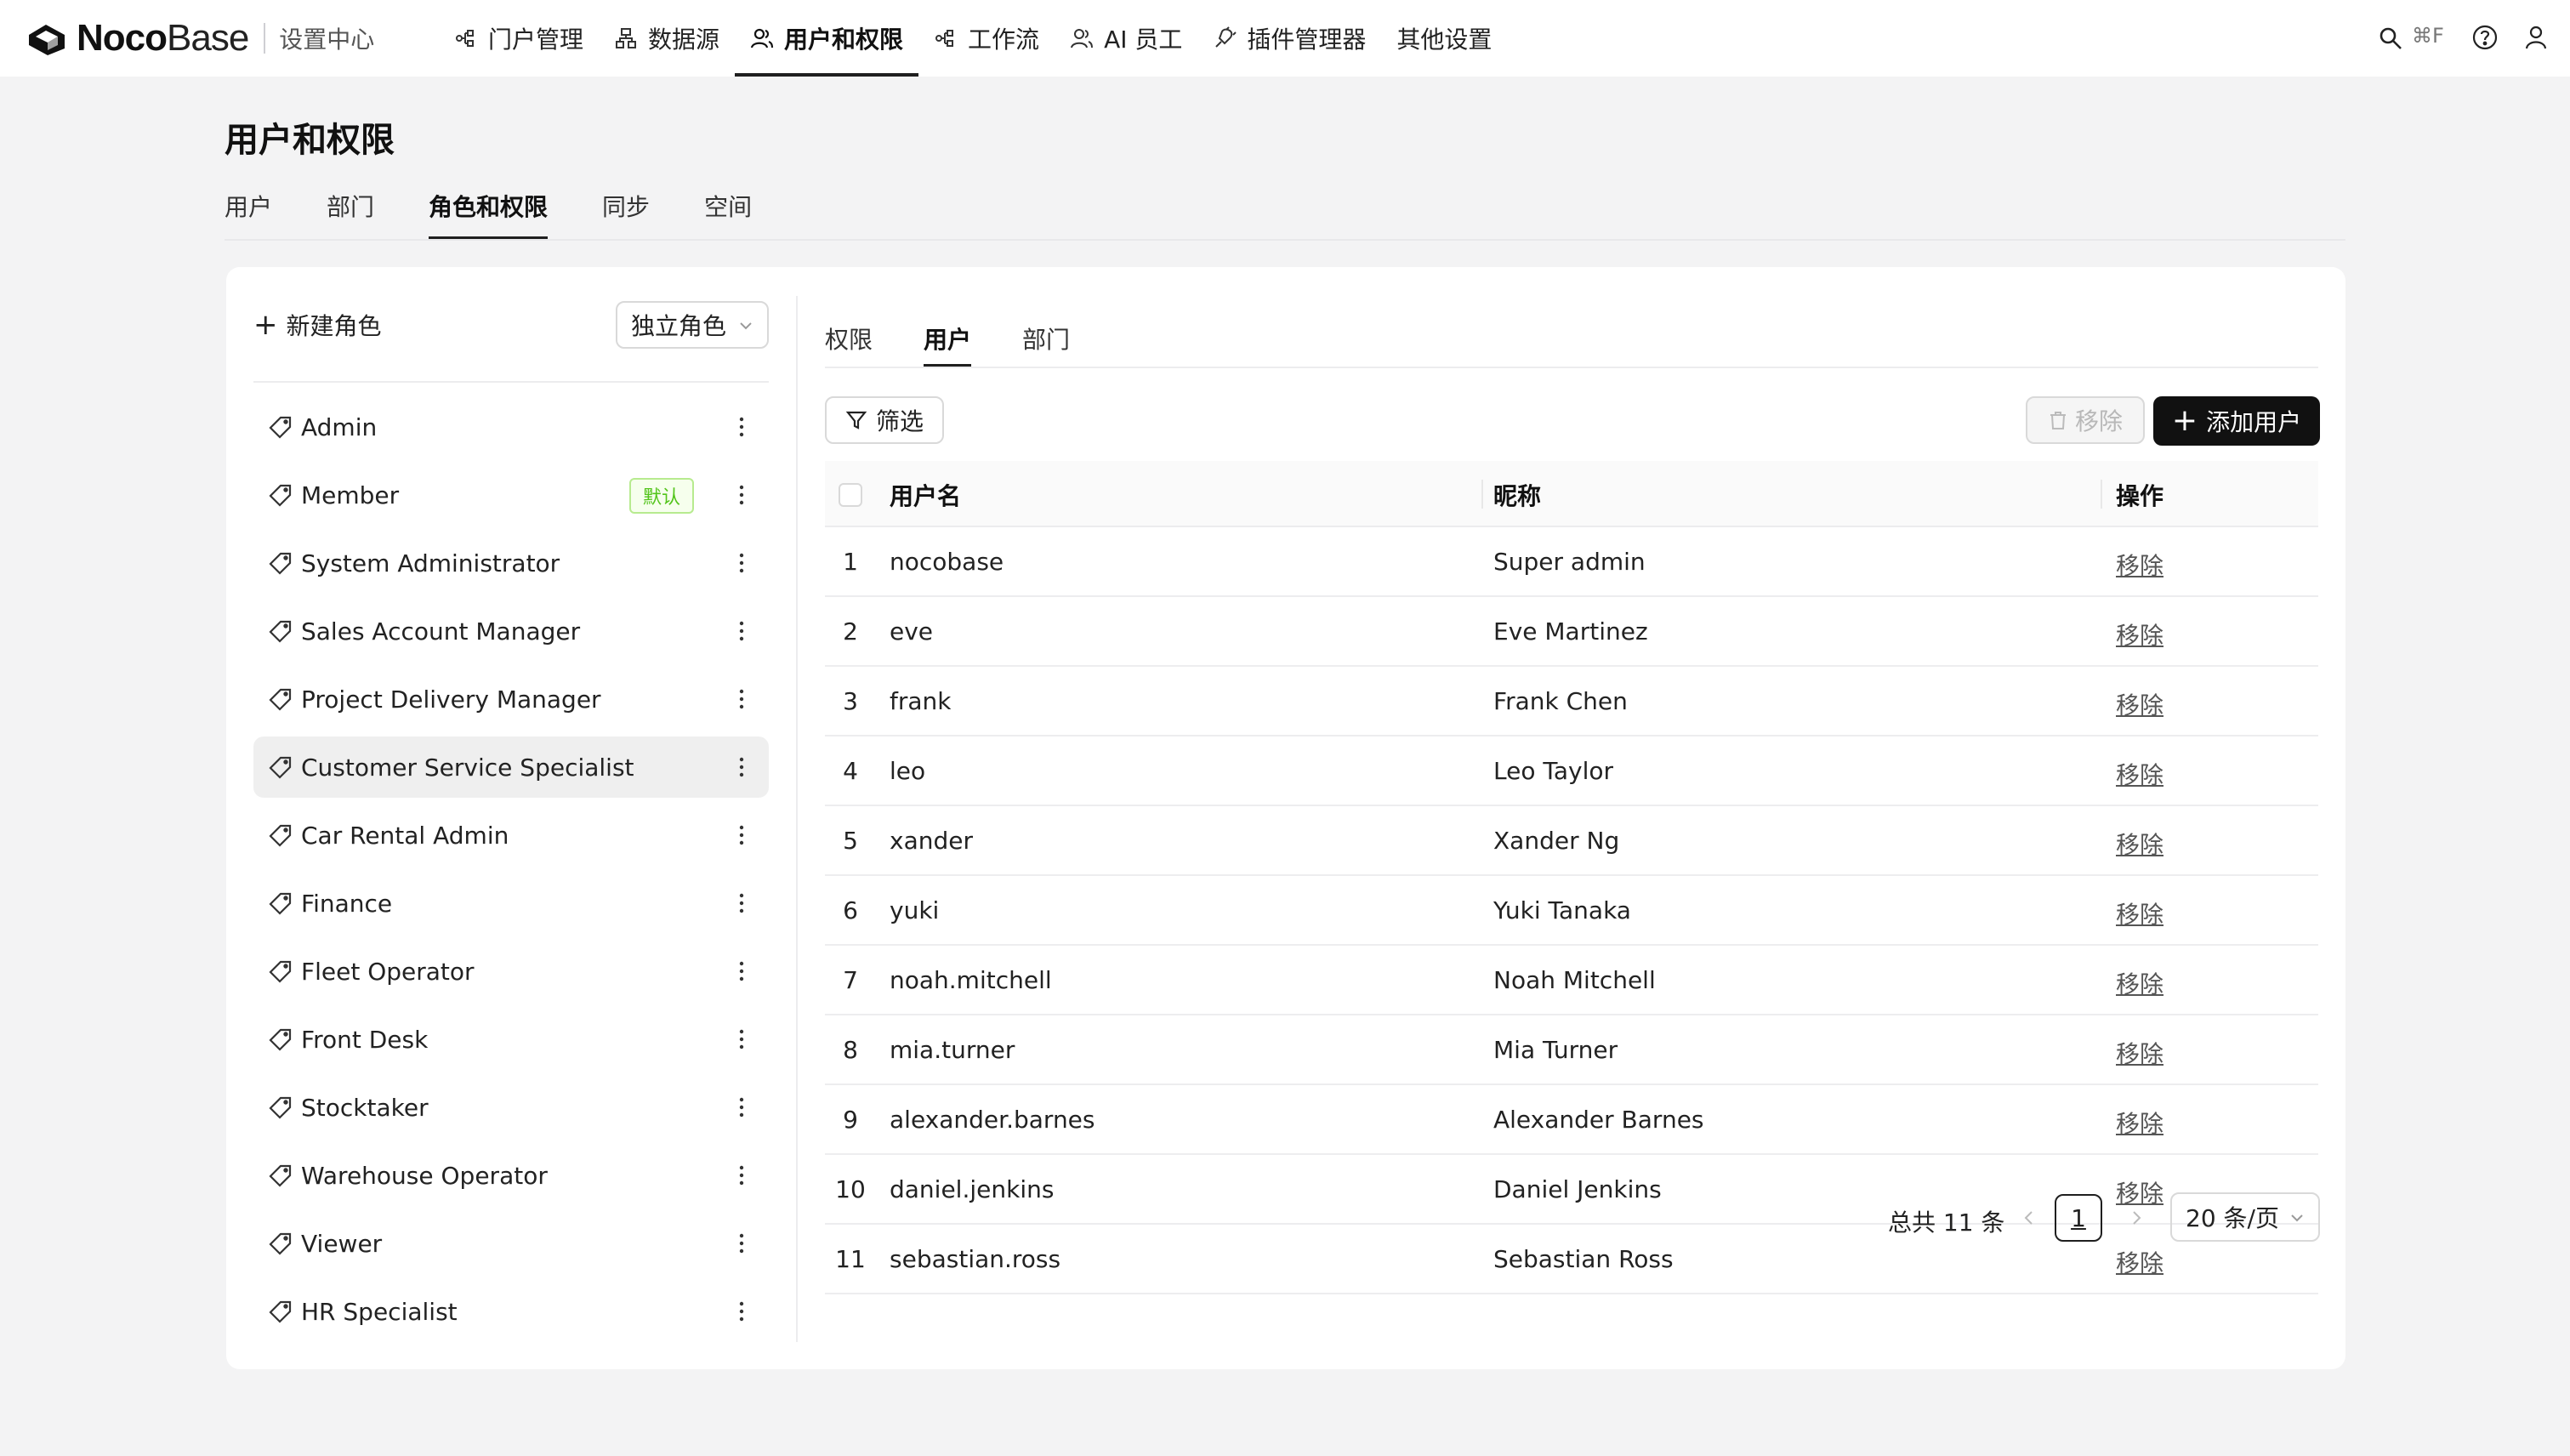 The width and height of the screenshot is (2570, 1456). What do you see at coordinates (2086, 420) in the screenshot?
I see `remove-selected-button: 移除` at bounding box center [2086, 420].